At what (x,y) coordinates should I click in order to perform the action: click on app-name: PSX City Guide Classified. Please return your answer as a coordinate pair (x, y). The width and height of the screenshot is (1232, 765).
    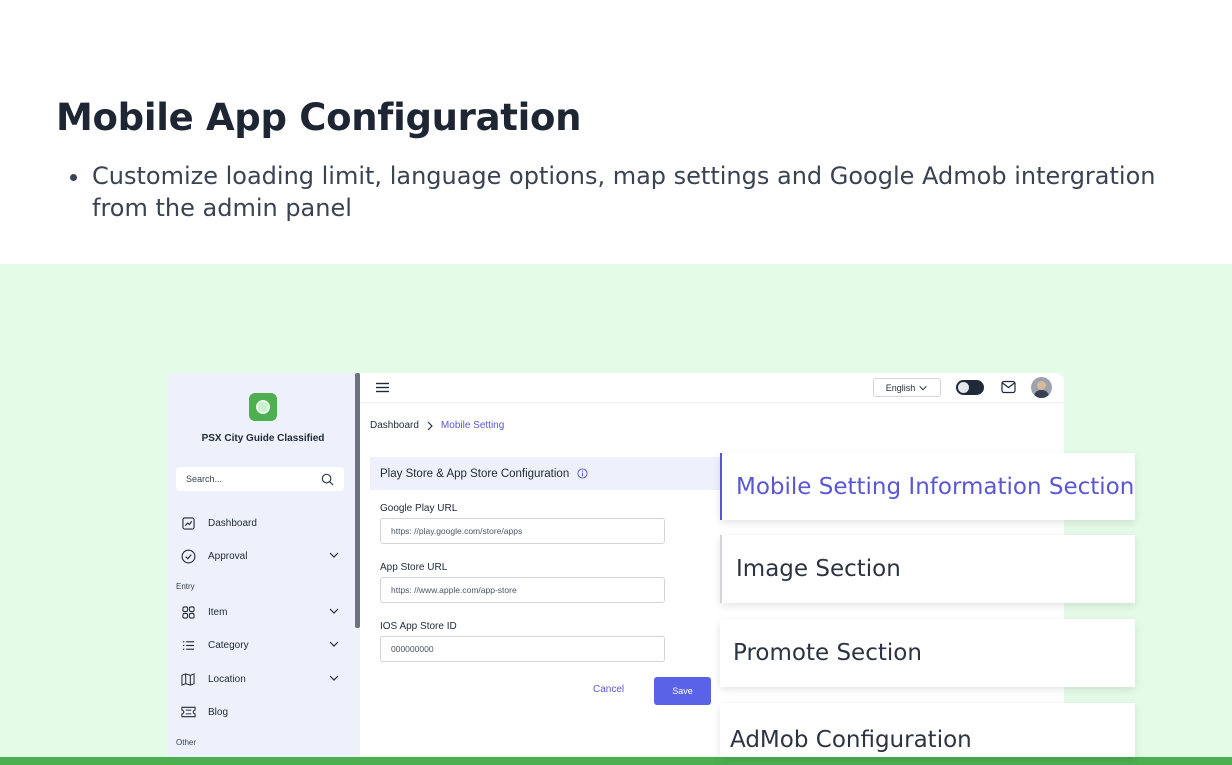
    Looking at the image, I should click on (263, 438).